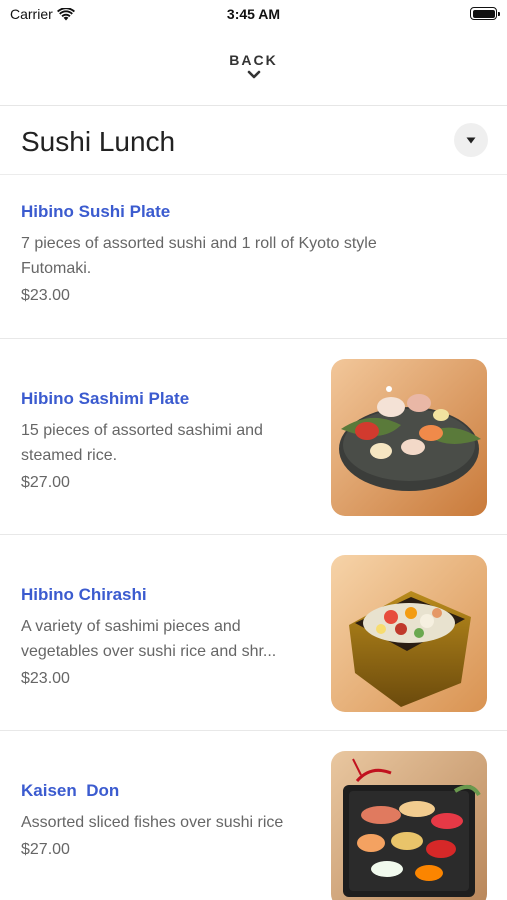  Describe the element at coordinates (485, 13) in the screenshot. I see `battery-icon` at that location.